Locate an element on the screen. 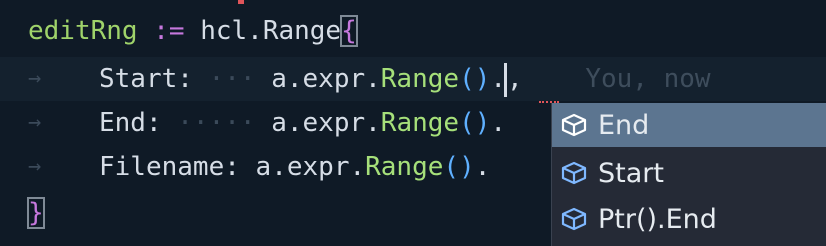 This screenshot has height=246, width=826. comma: , is located at coordinates (515, 79).